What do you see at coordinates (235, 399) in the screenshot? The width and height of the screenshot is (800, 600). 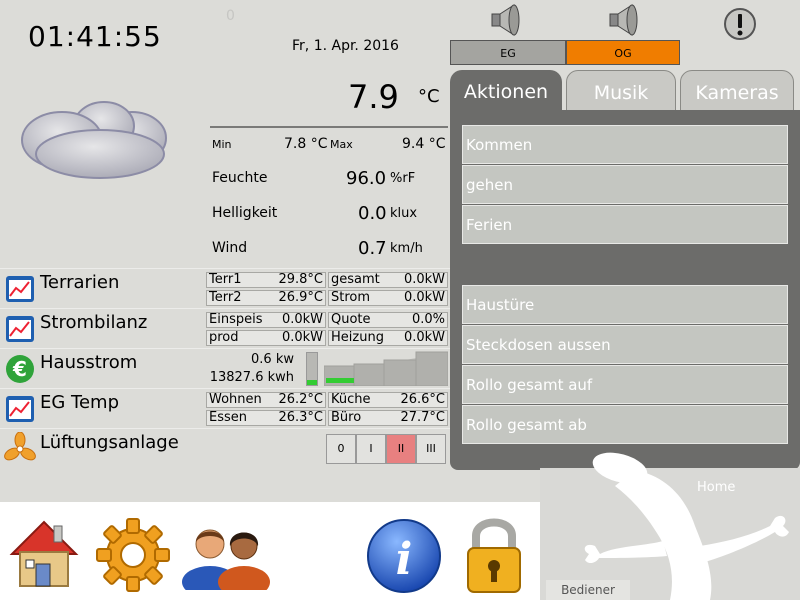 I see `wohnen-label: Wohnen` at bounding box center [235, 399].